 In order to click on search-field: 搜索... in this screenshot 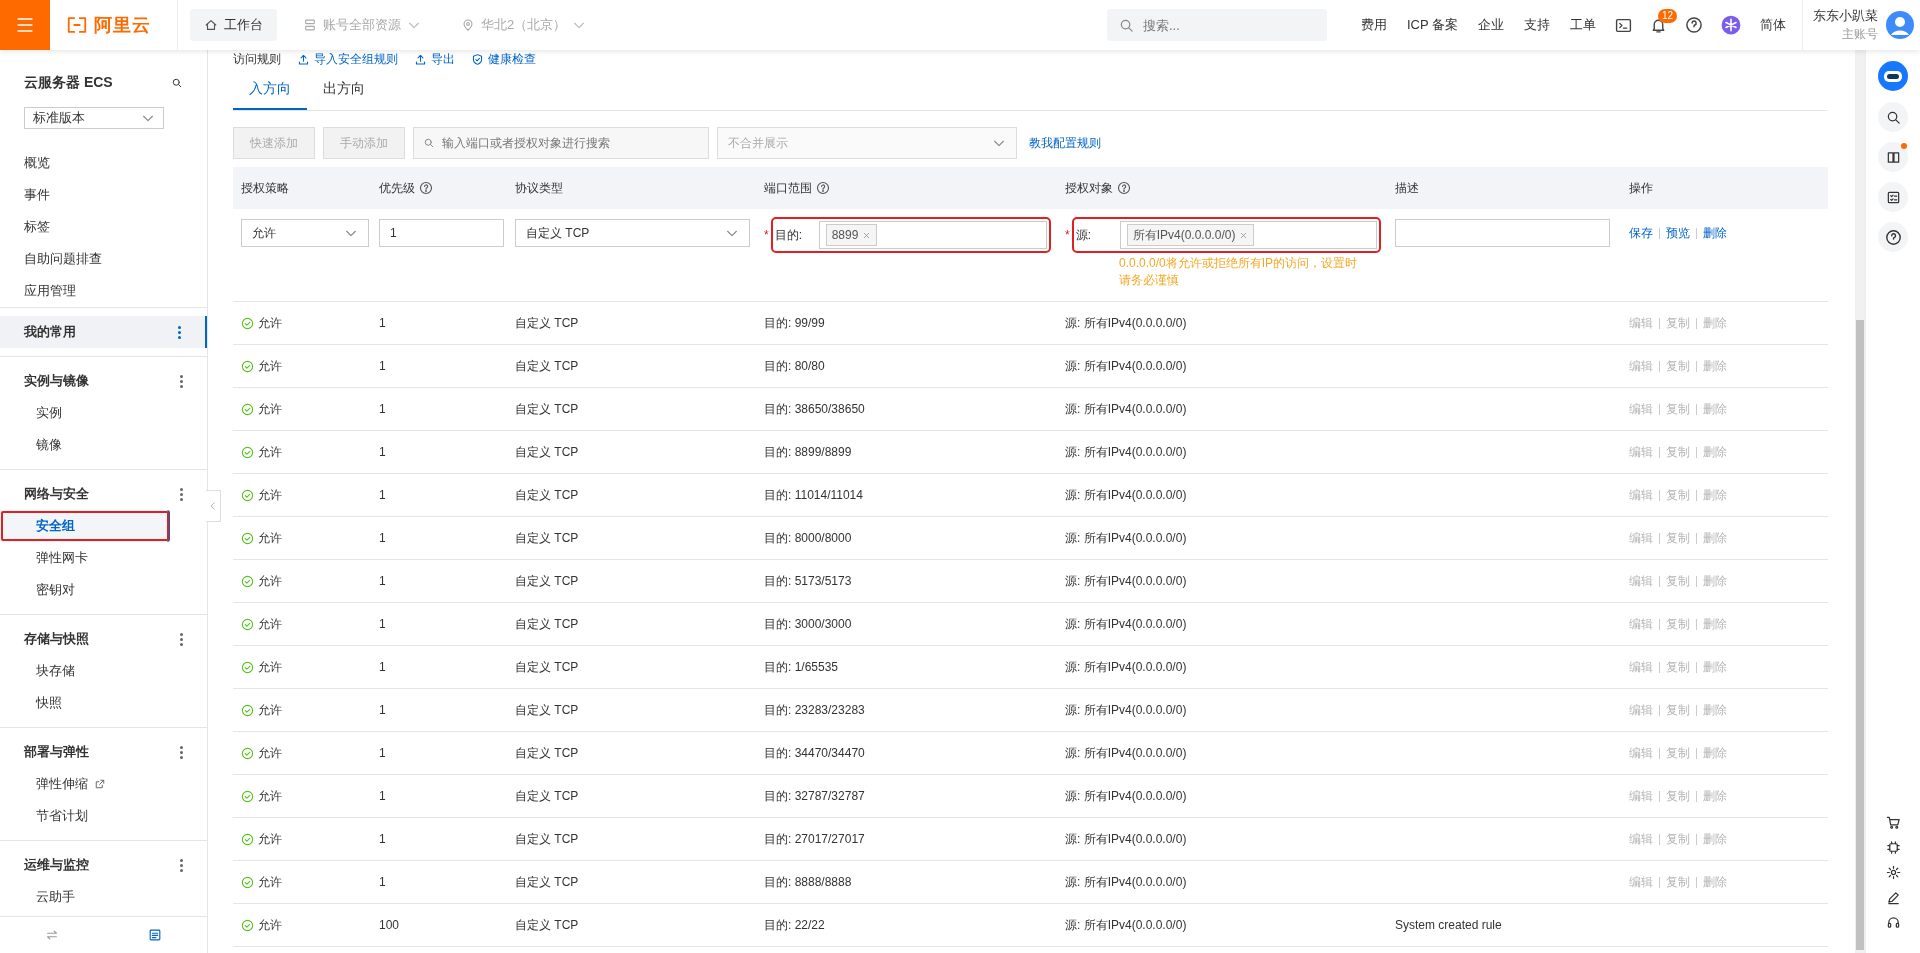, I will do `click(1216, 25)`.